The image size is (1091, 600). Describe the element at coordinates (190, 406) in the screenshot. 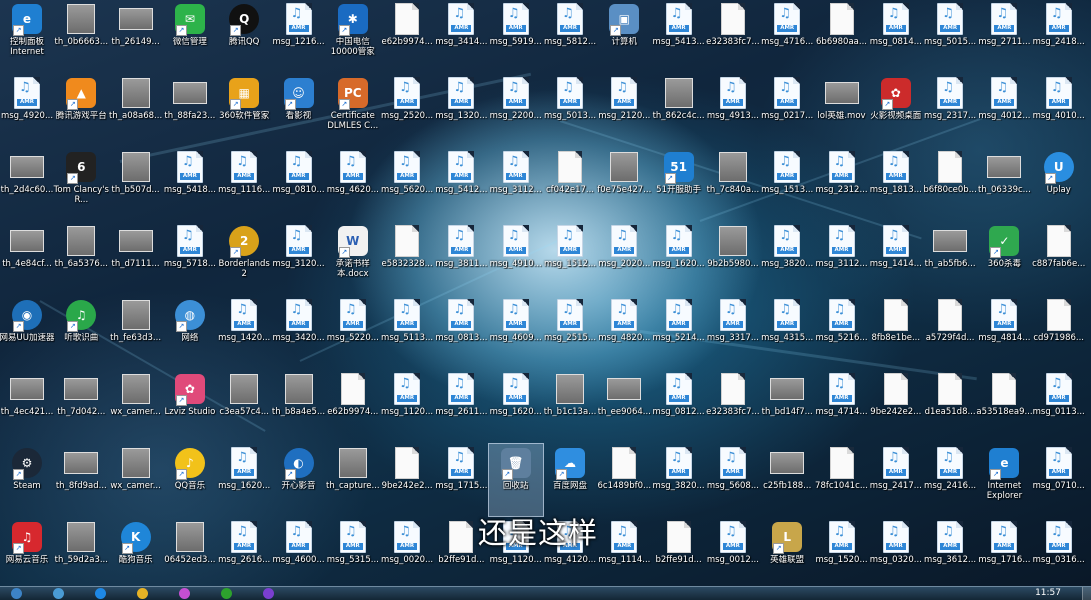

I see `desktop-icon: ✿ ↗ Lzviz Studio` at that location.